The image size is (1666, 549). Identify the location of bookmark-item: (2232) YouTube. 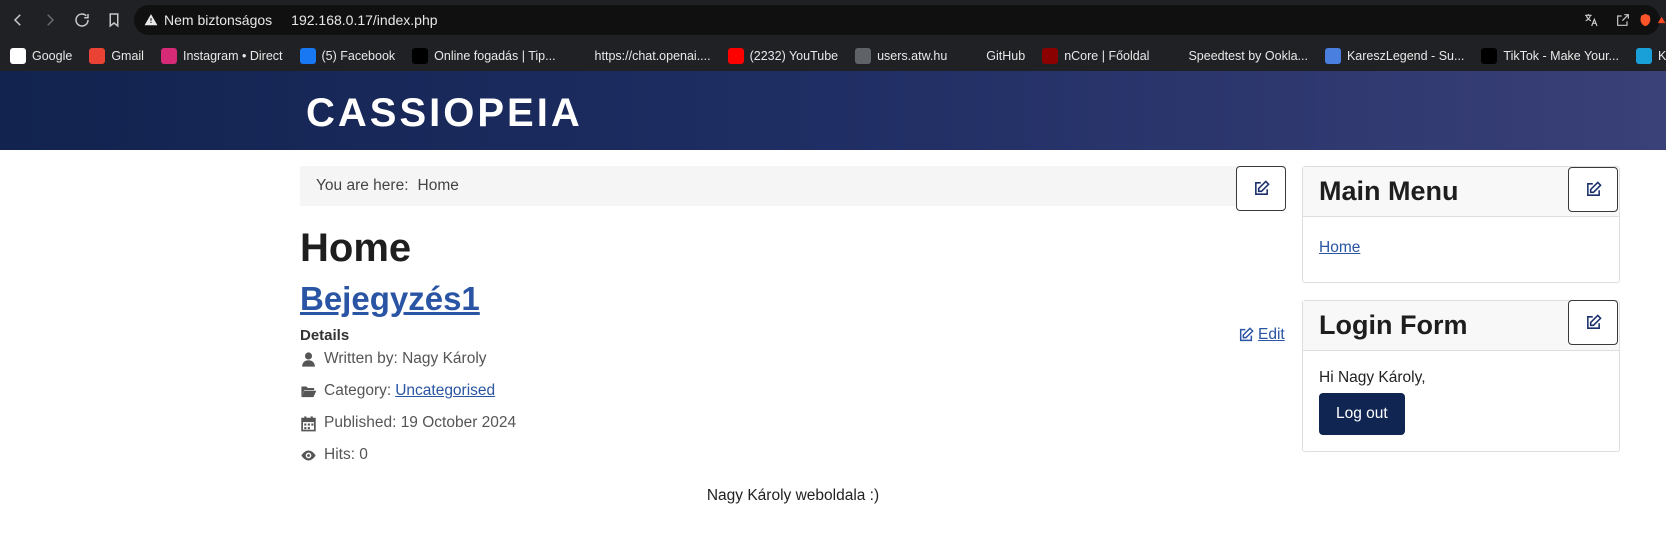
(783, 55).